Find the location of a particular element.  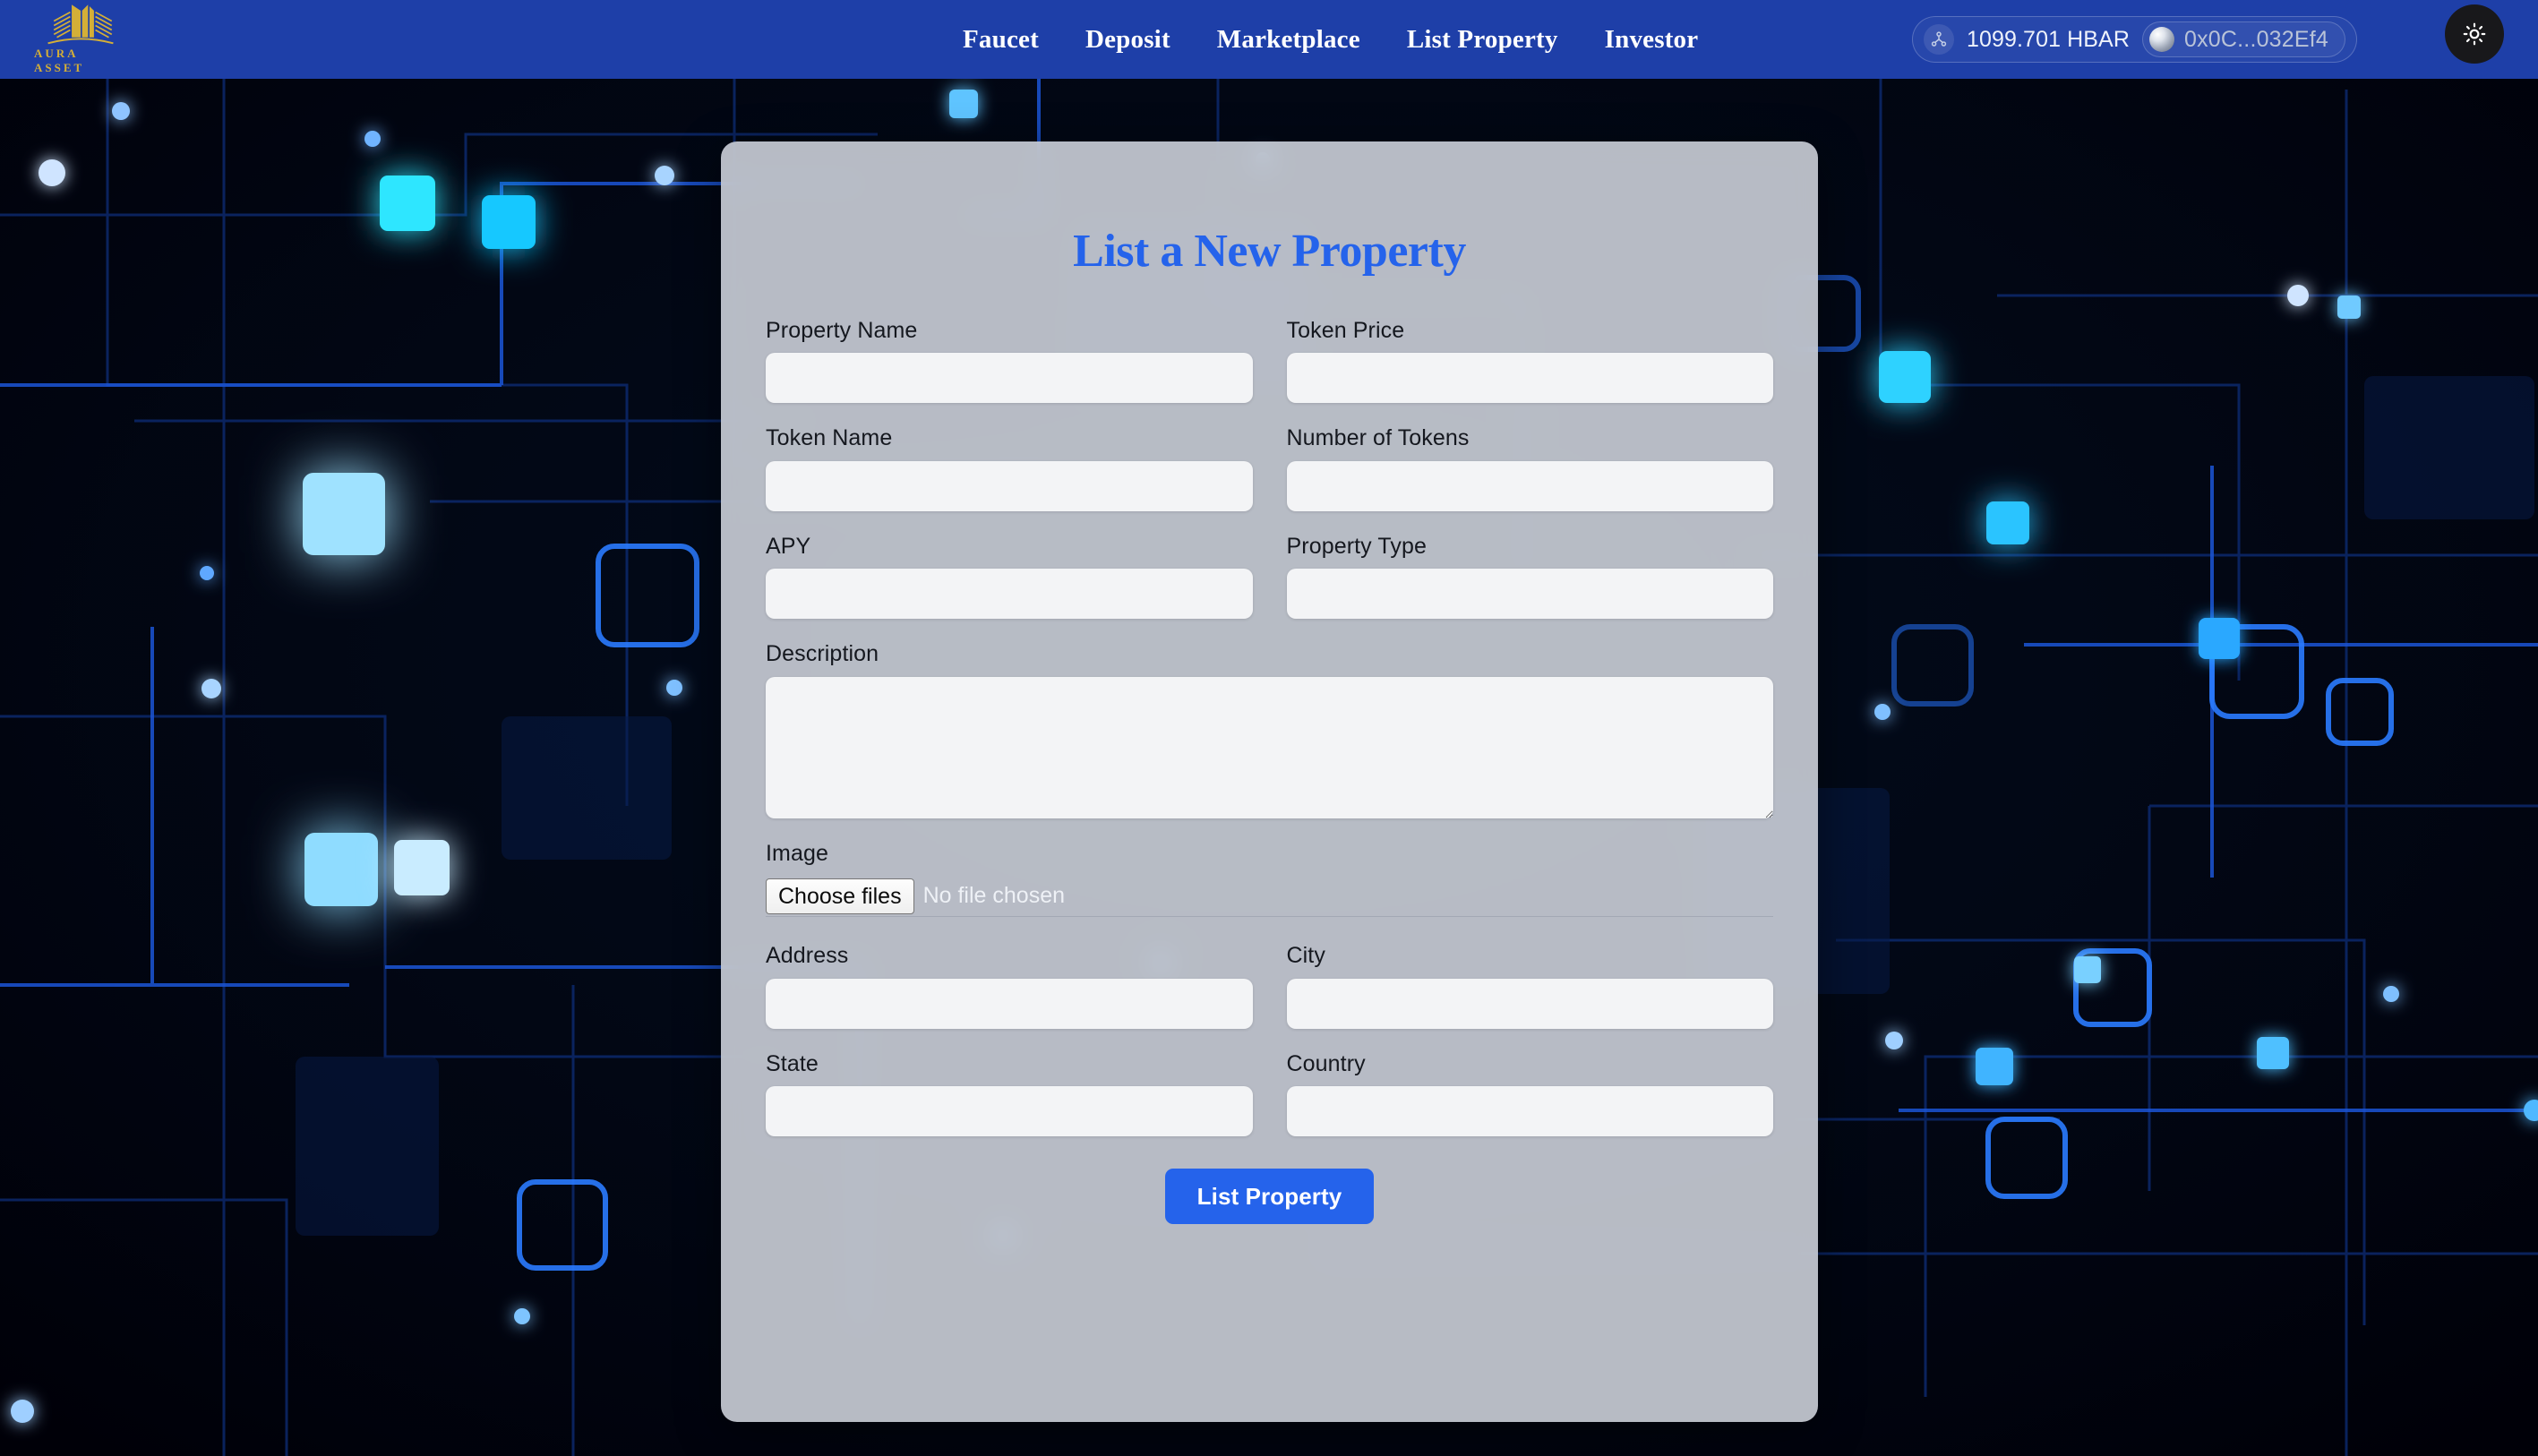

input-property-type is located at coordinates (1529, 594).